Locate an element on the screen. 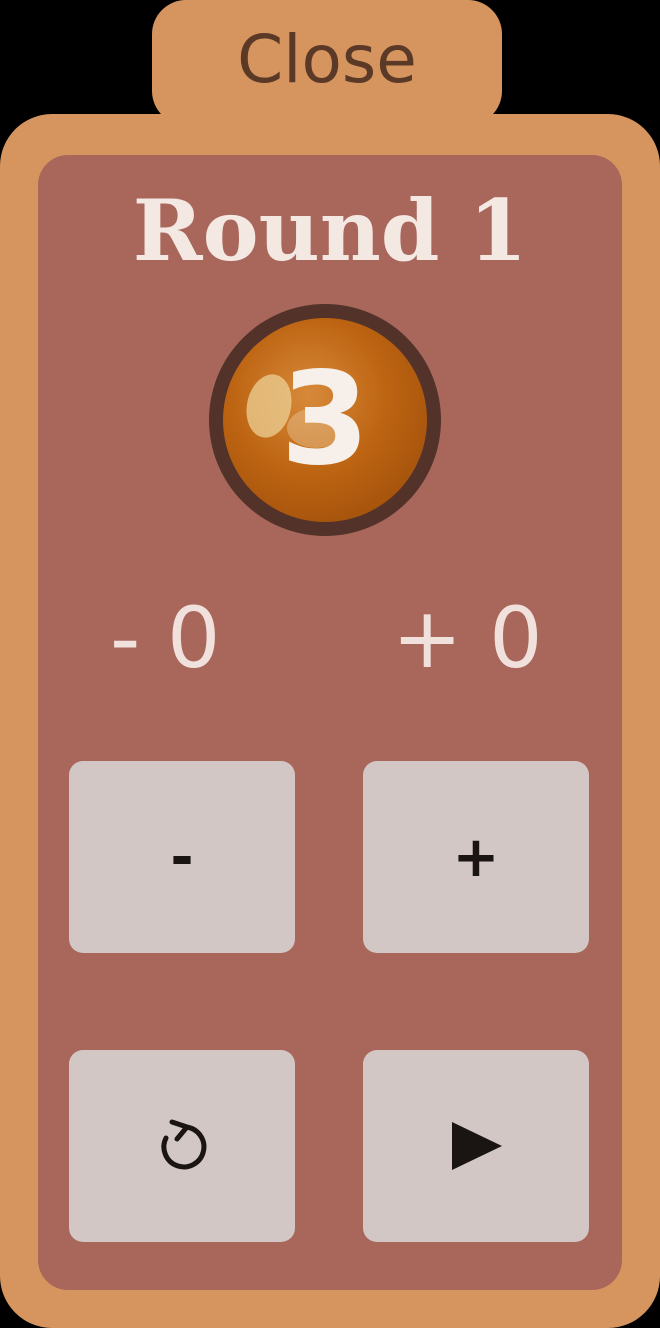  counter-value: 3 is located at coordinates (325, 419).